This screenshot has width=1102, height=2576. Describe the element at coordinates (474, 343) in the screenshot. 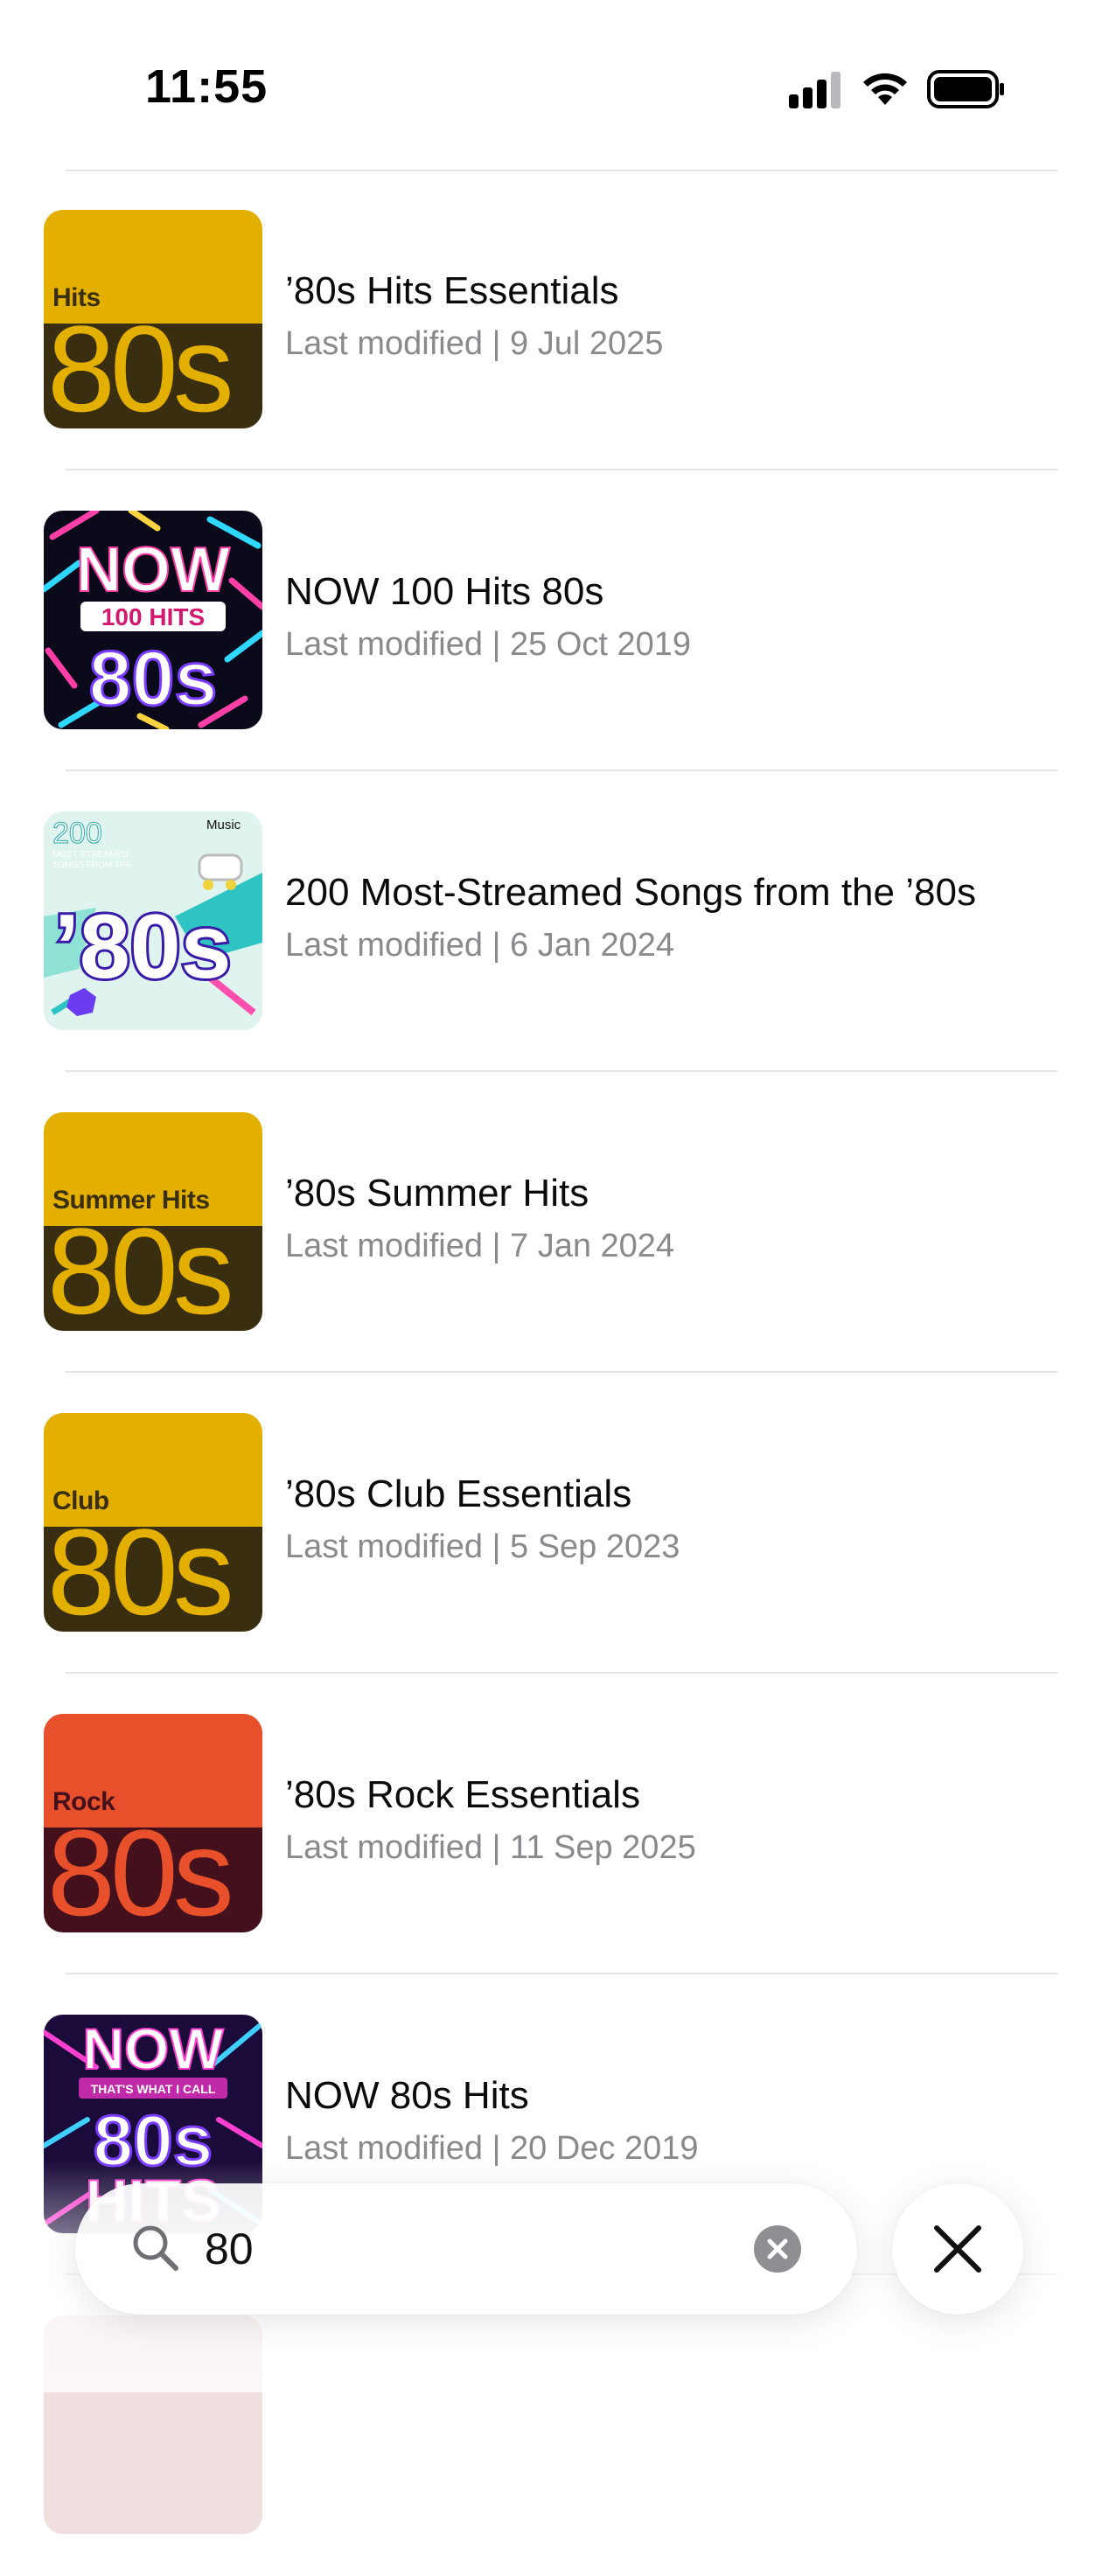

I see `playlist-subtitle: Last modified | 9 Jul 2025` at that location.